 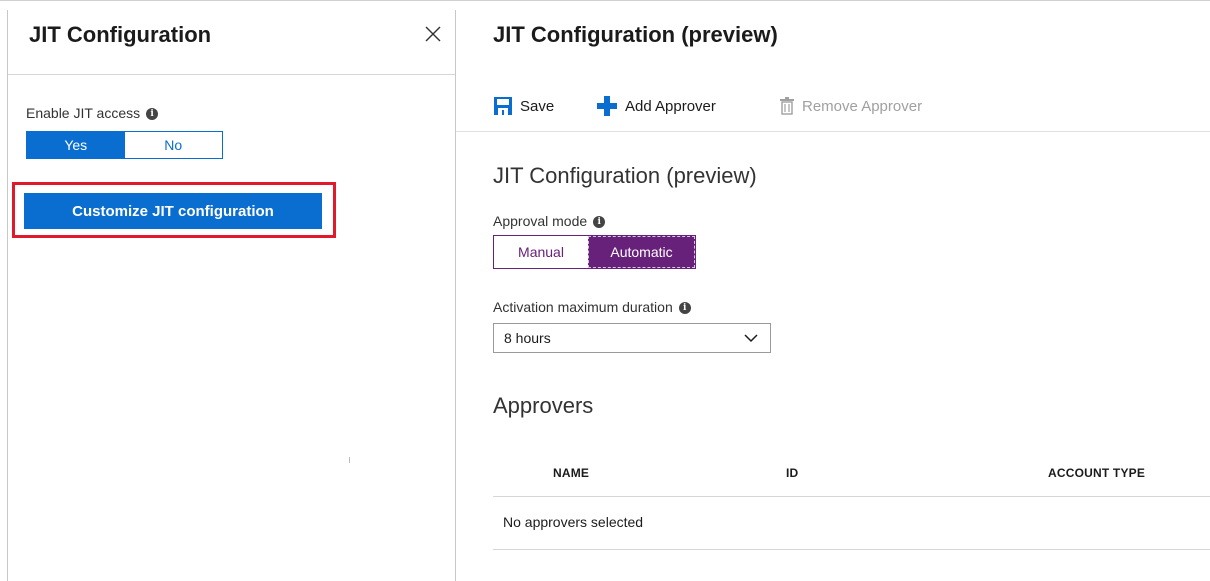 I want to click on approvers-title: Approvers, so click(x=543, y=405).